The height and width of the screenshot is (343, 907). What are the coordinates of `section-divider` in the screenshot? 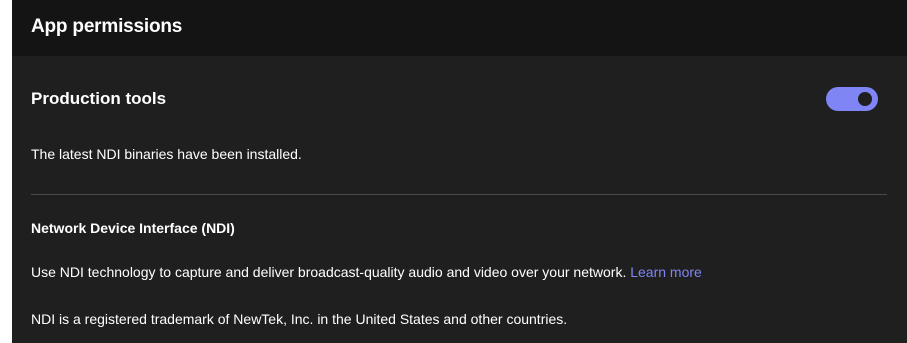 It's located at (459, 194).